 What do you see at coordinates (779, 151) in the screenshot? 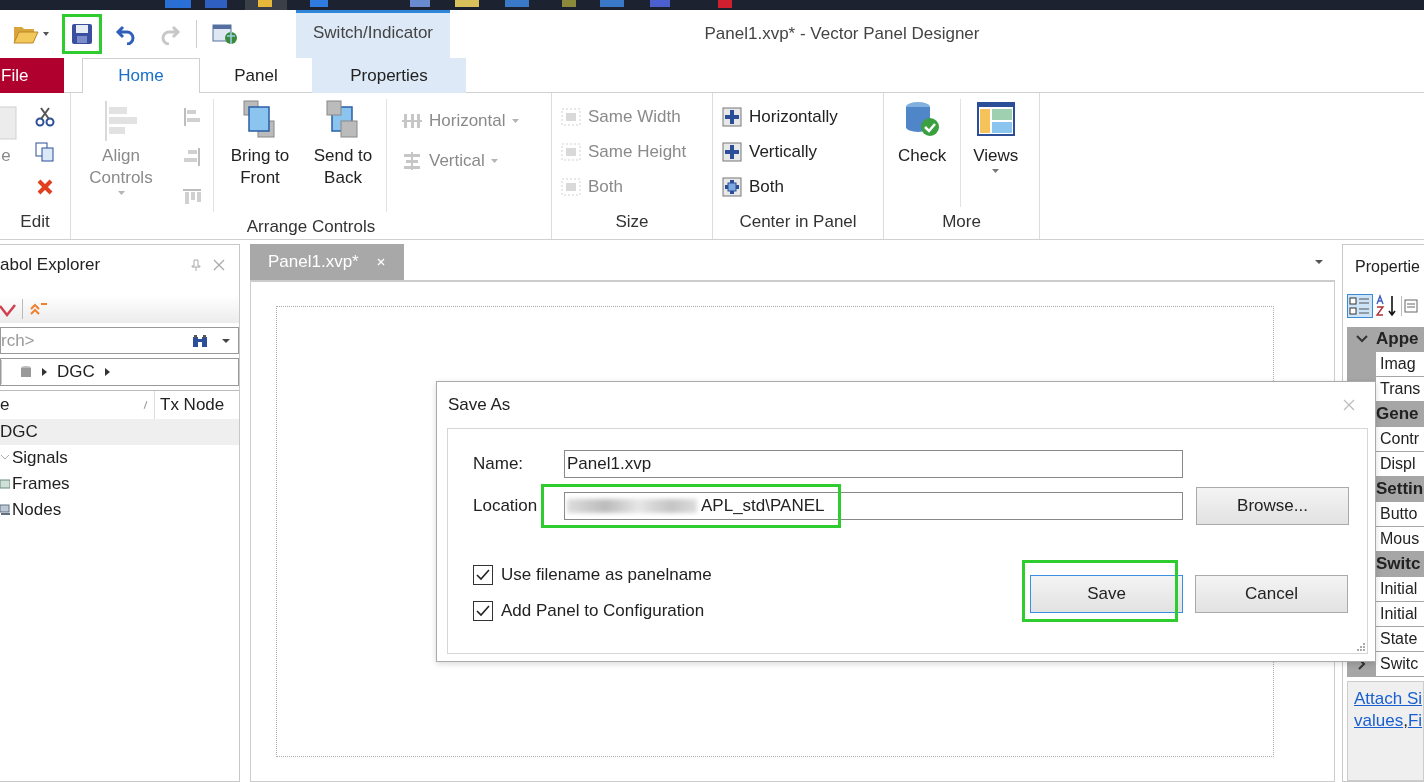
I see `ribbon-button: Vertically` at bounding box center [779, 151].